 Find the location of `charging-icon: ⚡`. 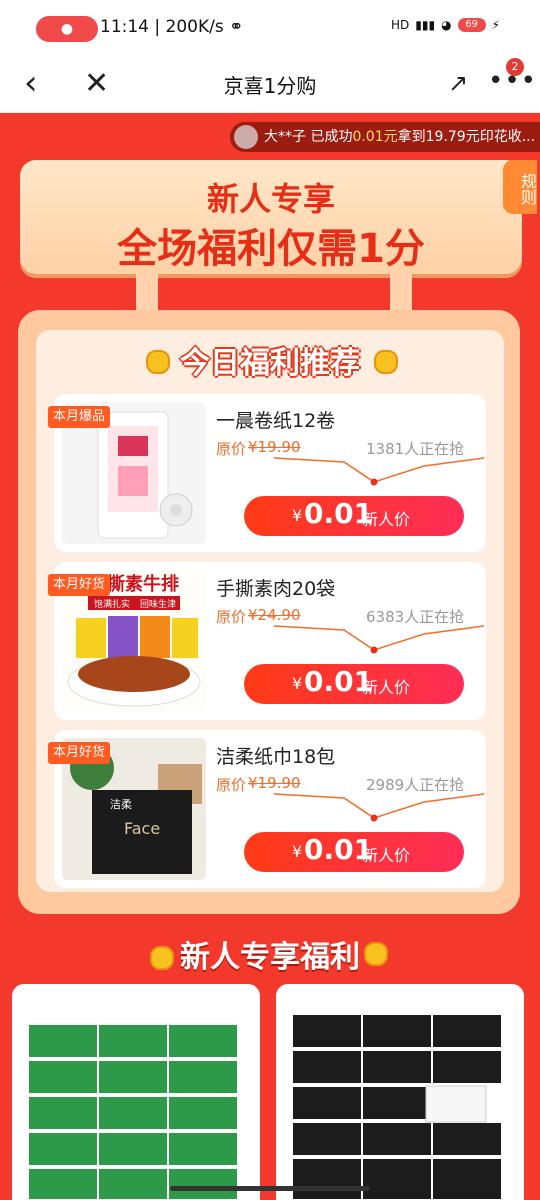

charging-icon: ⚡ is located at coordinates (495, 25).